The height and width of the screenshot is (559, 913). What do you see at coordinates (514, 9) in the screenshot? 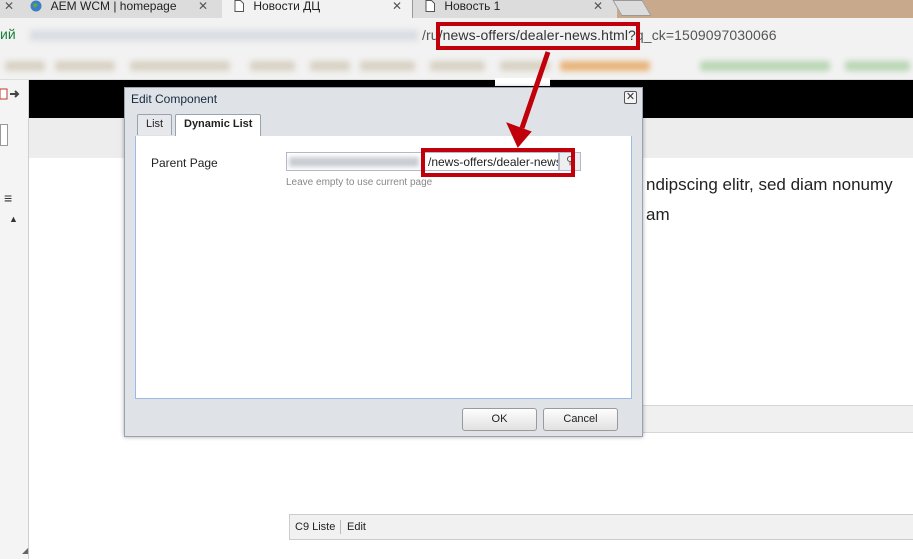
I see `browser-tab-news-1: Новость 1 ✕` at bounding box center [514, 9].